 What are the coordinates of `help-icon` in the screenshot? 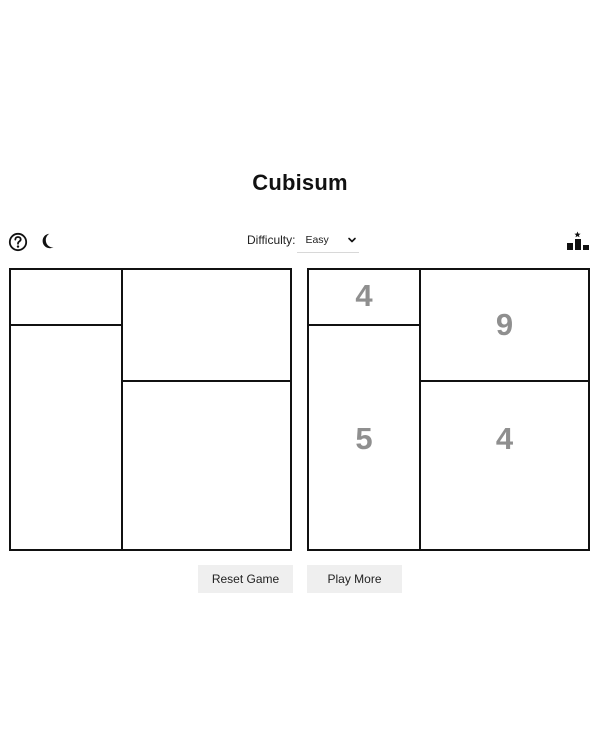 It's located at (18, 242).